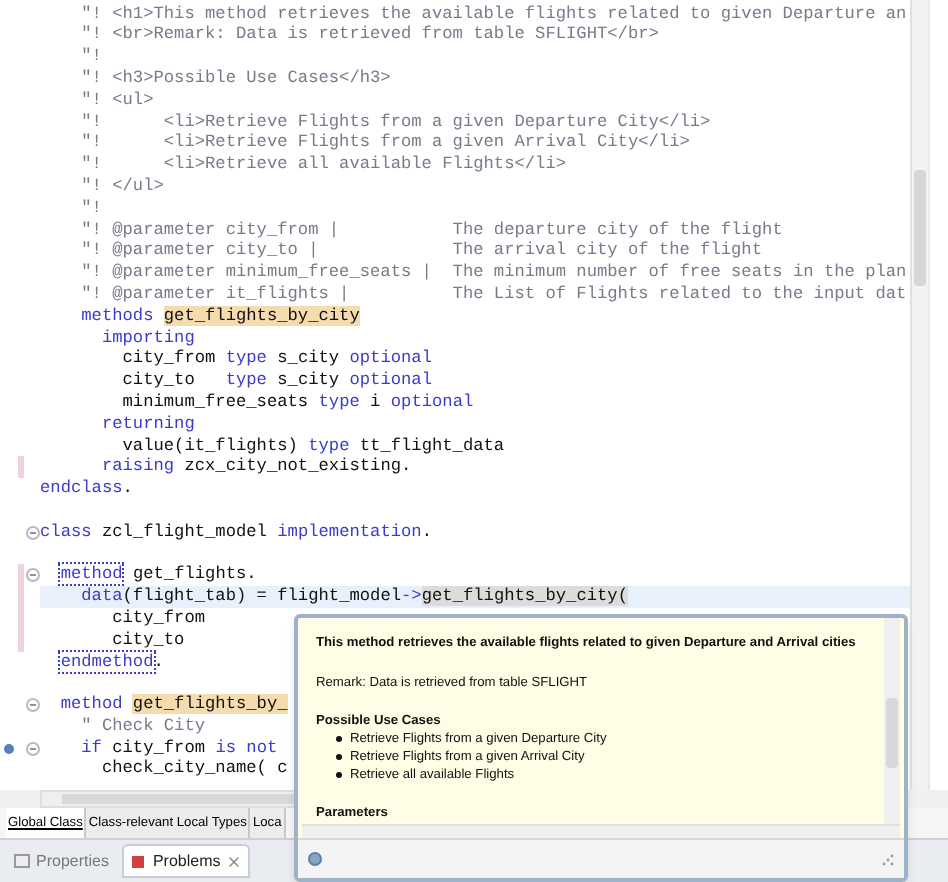 The width and height of the screenshot is (948, 882). Describe the element at coordinates (353, 596) in the screenshot. I see `code-line: data(flight_tab) = flight_model->get_flights_by_city(` at that location.